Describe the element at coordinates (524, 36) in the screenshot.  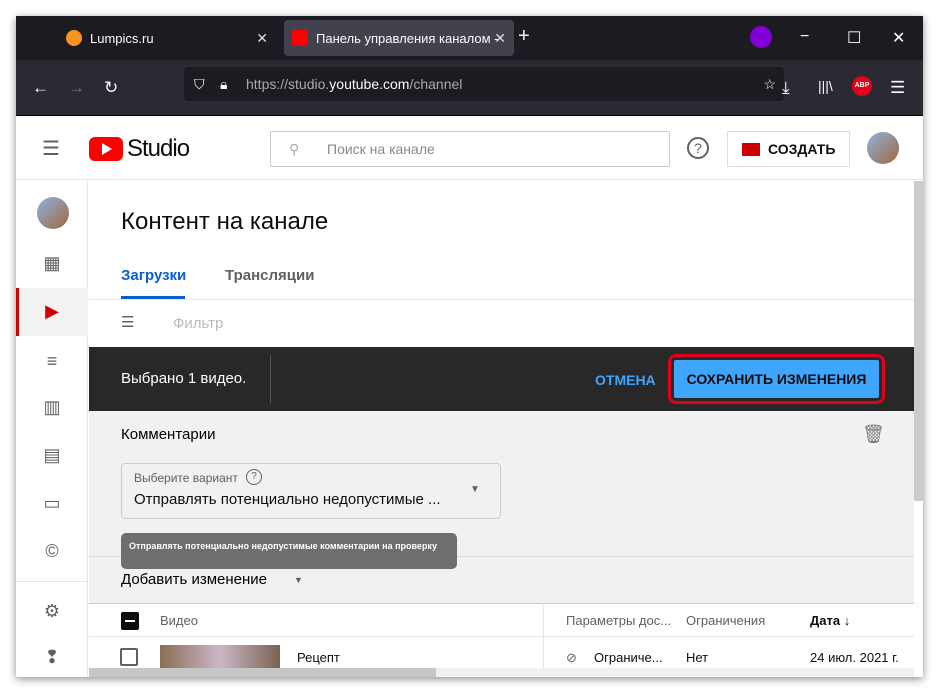
I see `new-tab-icon: +` at that location.